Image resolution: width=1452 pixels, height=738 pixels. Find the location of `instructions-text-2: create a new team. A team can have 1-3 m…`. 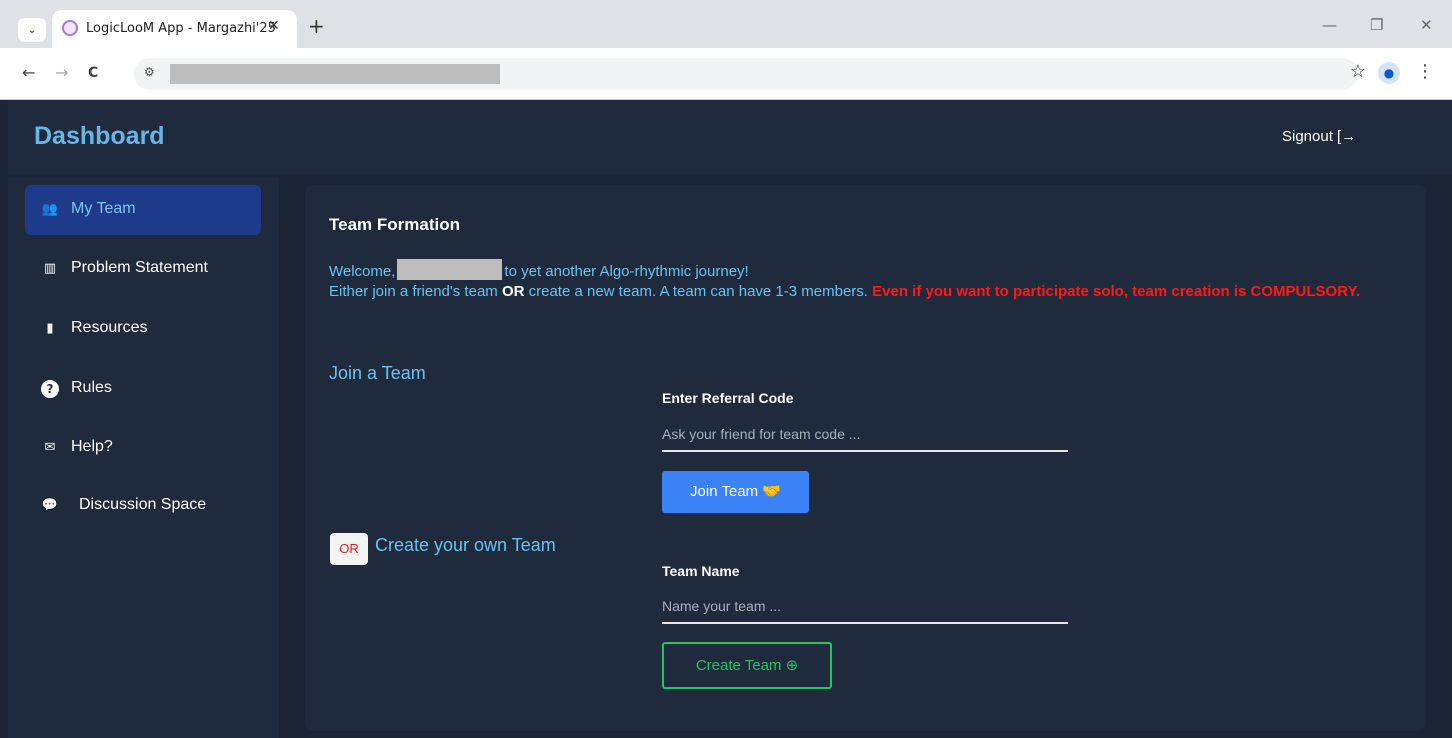

instructions-text-2: create a new team. A team can have 1-3 m… is located at coordinates (698, 291).